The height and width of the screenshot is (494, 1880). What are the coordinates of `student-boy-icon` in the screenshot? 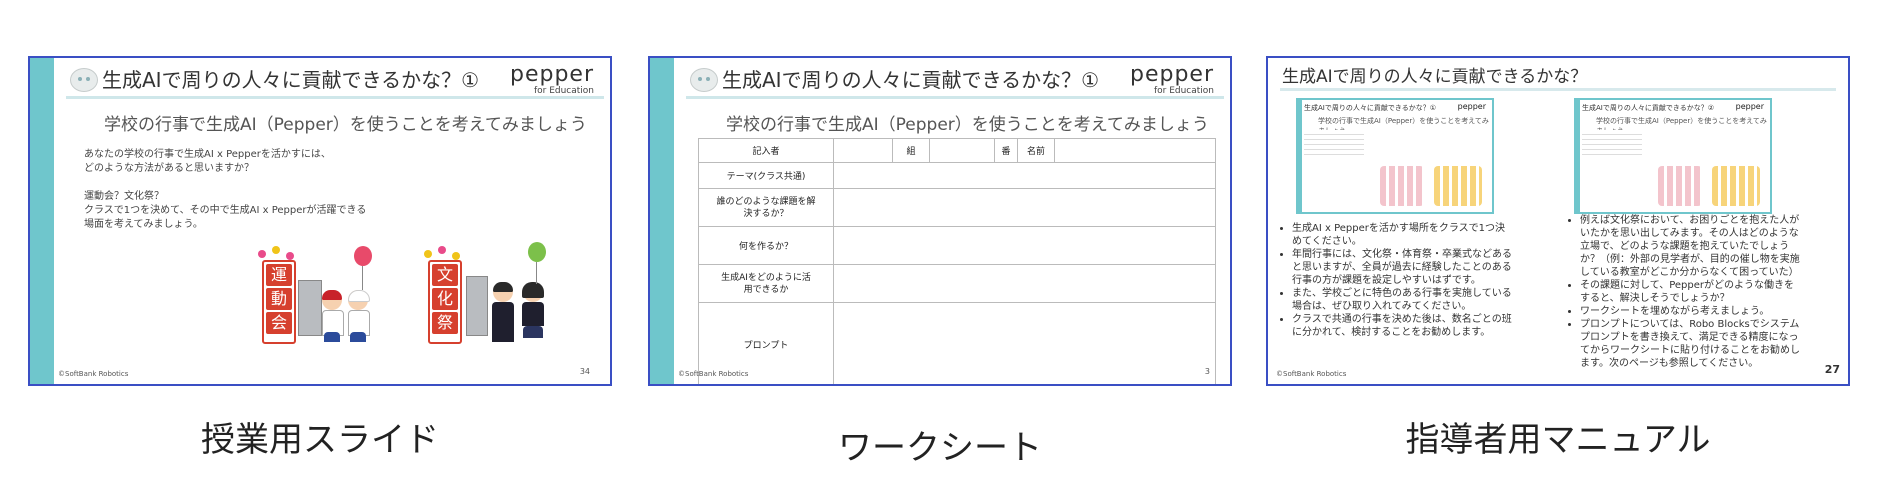 It's located at (332, 318).